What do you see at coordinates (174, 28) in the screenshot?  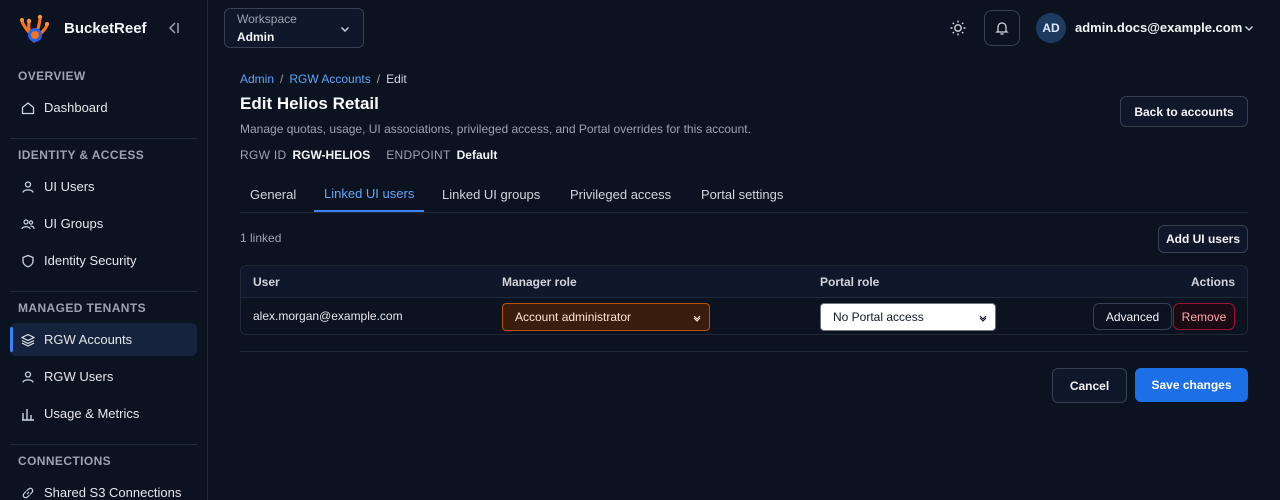 I see `collapse-sidebar-icon` at bounding box center [174, 28].